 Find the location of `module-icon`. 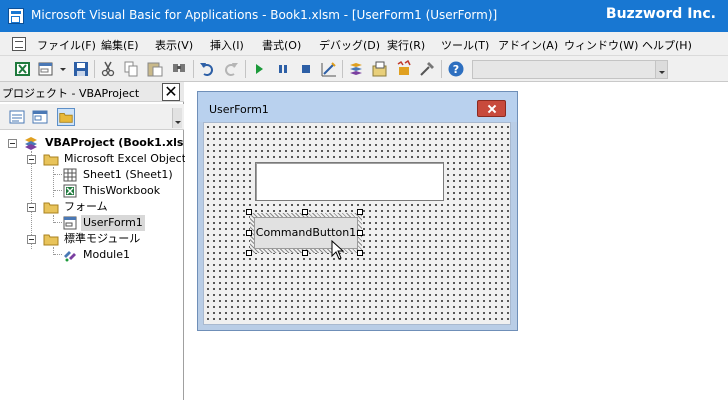

module-icon is located at coordinates (70, 256).